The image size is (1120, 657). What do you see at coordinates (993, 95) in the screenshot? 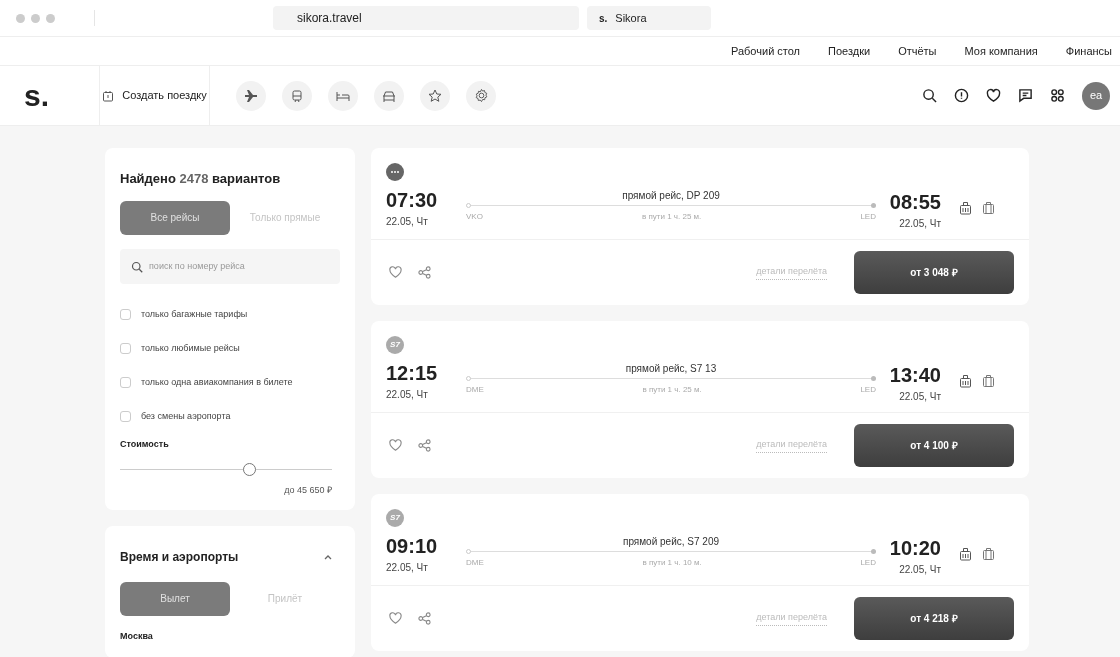
I see `heart-icon` at bounding box center [993, 95].